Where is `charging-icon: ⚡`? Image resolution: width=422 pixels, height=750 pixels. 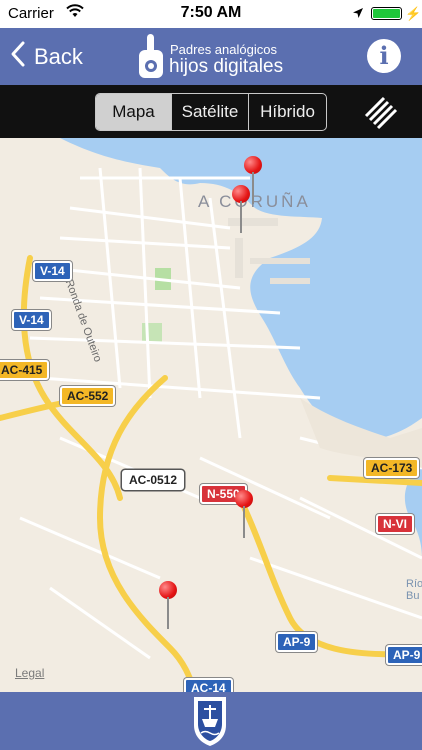 charging-icon: ⚡ is located at coordinates (413, 13).